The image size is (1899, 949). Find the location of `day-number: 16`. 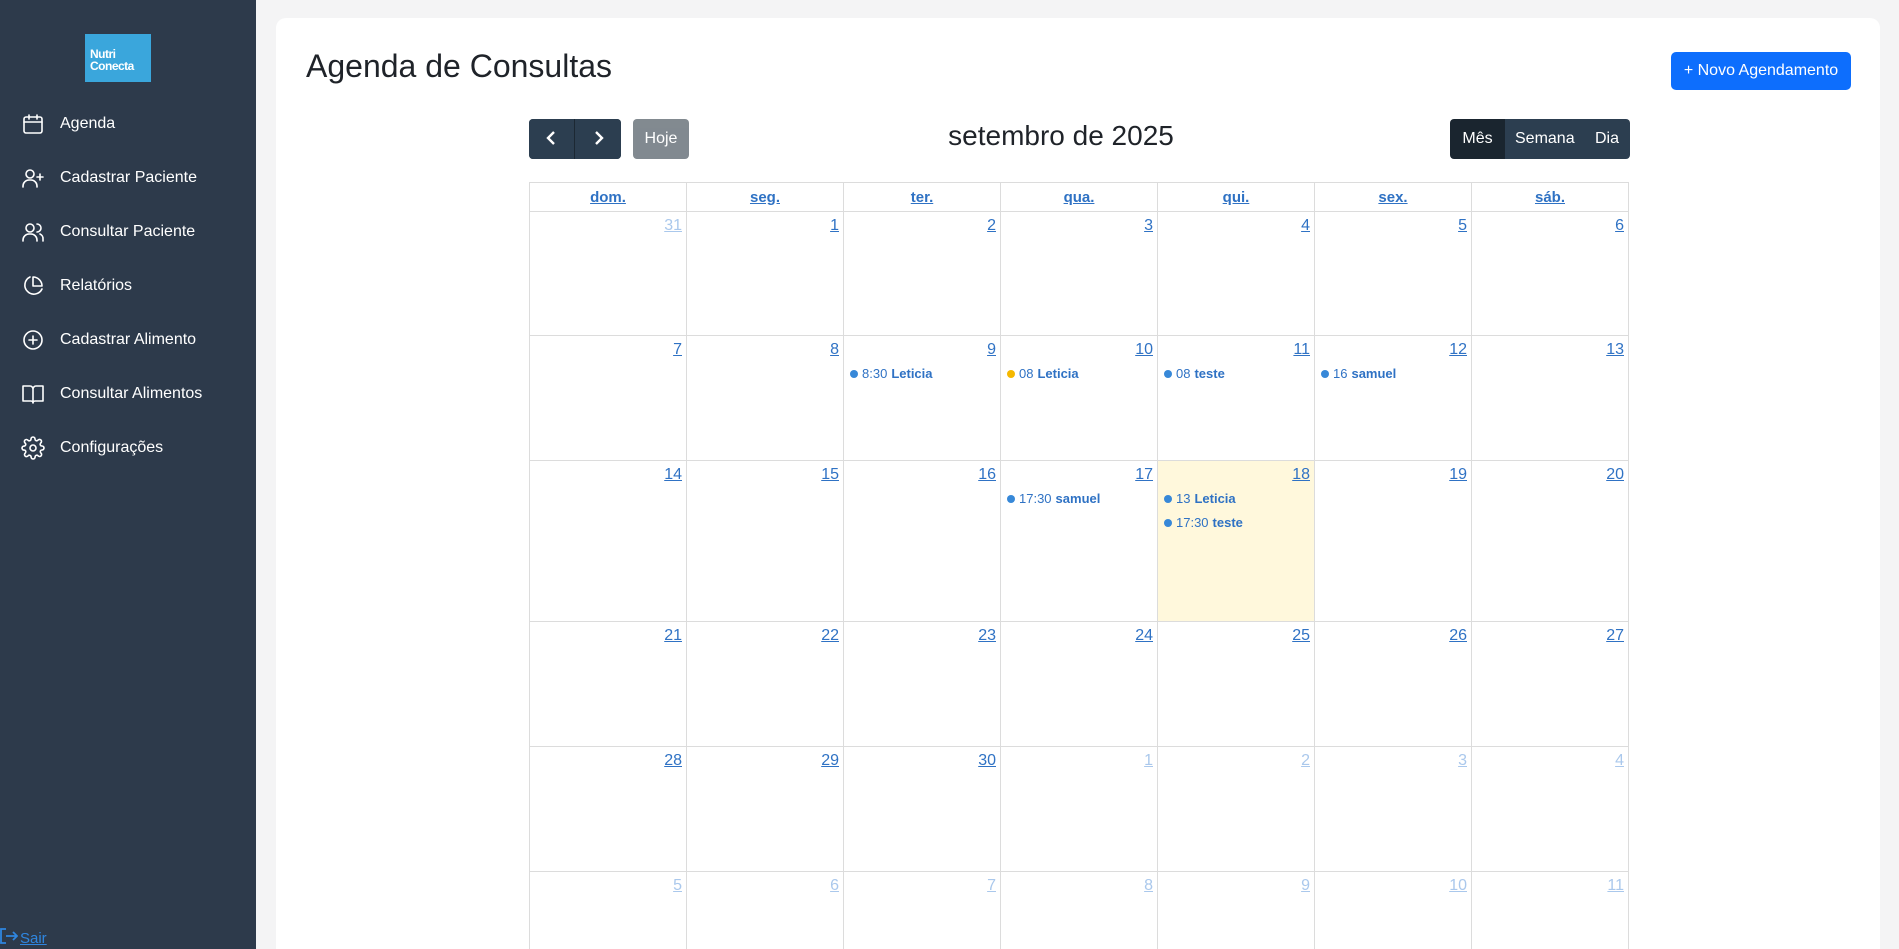

day-number: 16 is located at coordinates (922, 472).